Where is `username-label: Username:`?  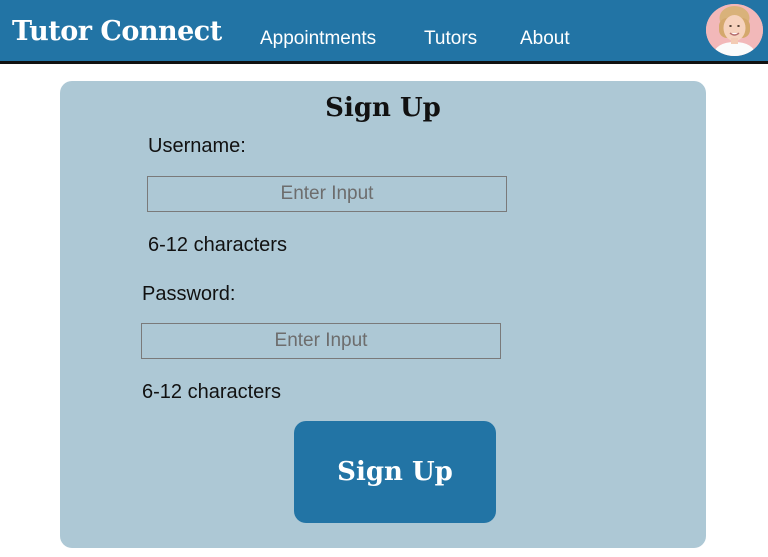 username-label: Username: is located at coordinates (197, 146).